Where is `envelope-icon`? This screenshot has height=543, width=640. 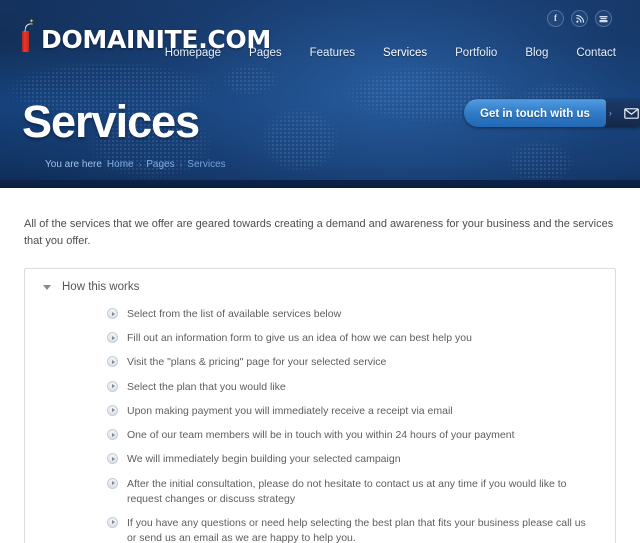 envelope-icon is located at coordinates (627, 113).